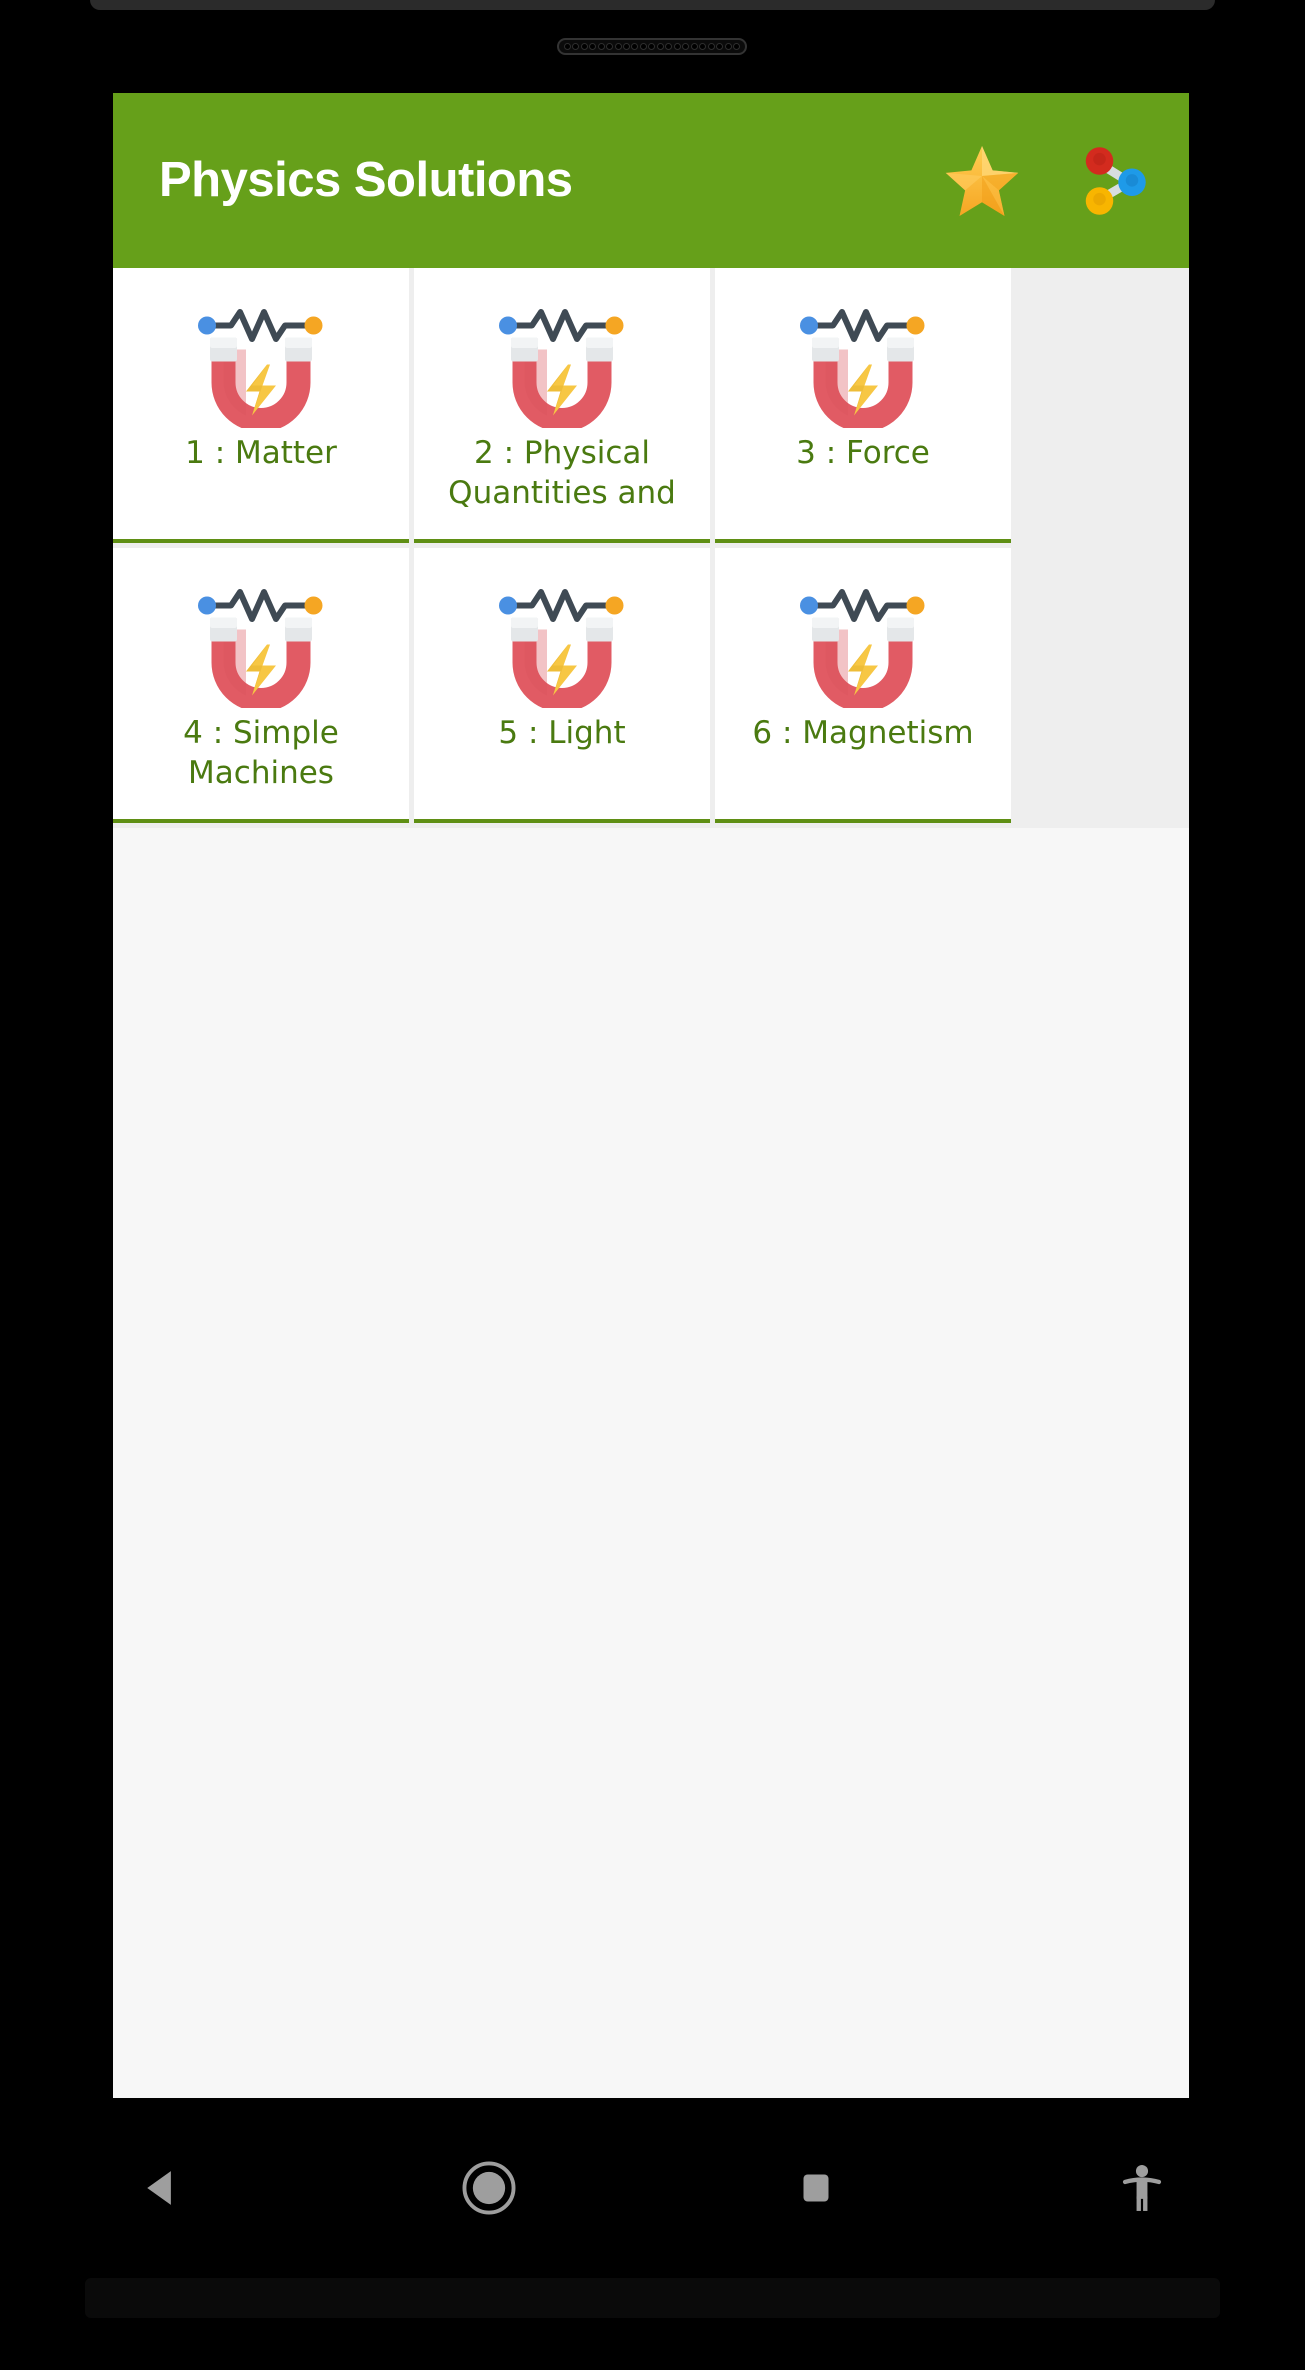 The width and height of the screenshot is (1305, 2370). I want to click on chapter-card: 6 : Magnetism, so click(863, 685).